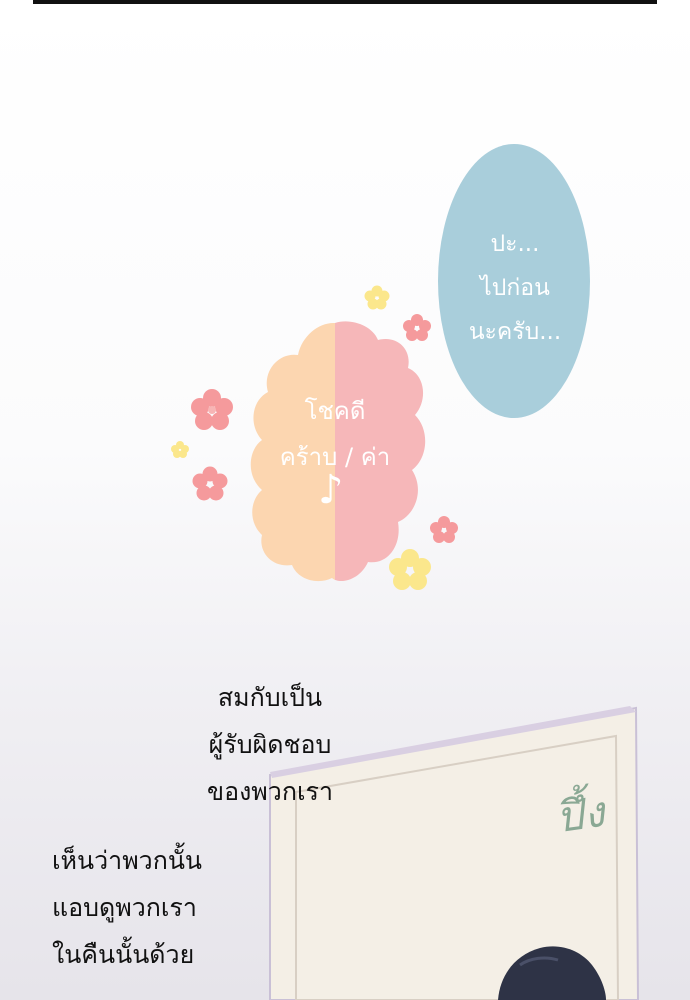  Describe the element at coordinates (124, 907) in the screenshot. I see `caption-line: แอบดูพวกเรา` at that location.